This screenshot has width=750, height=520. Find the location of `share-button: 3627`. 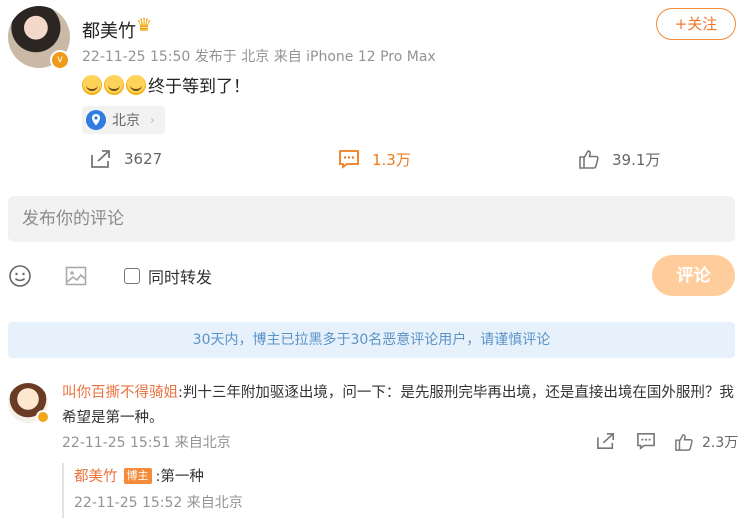

share-button: 3627 is located at coordinates (126, 159).